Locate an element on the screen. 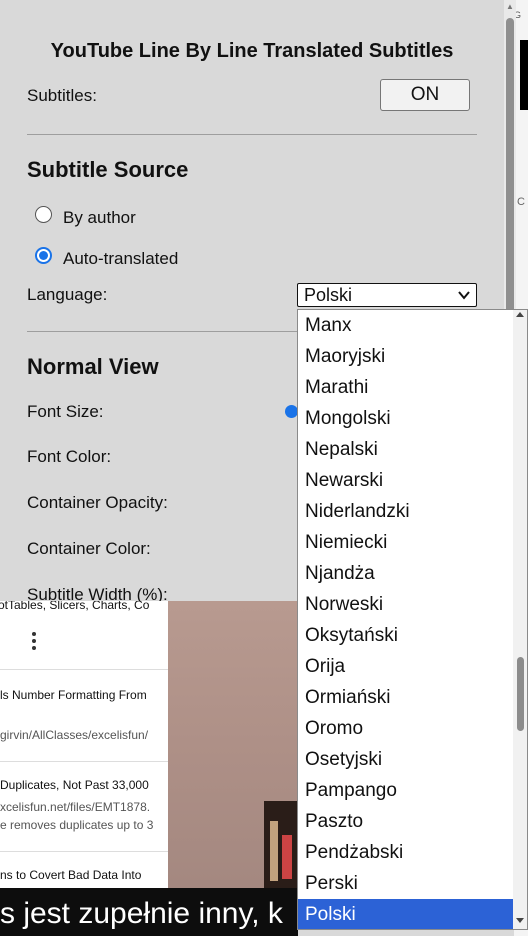 This screenshot has height=936, width=528. playlist-item-subtitle: girvin/AllClasses/excelisfun/ is located at coordinates (74, 735).